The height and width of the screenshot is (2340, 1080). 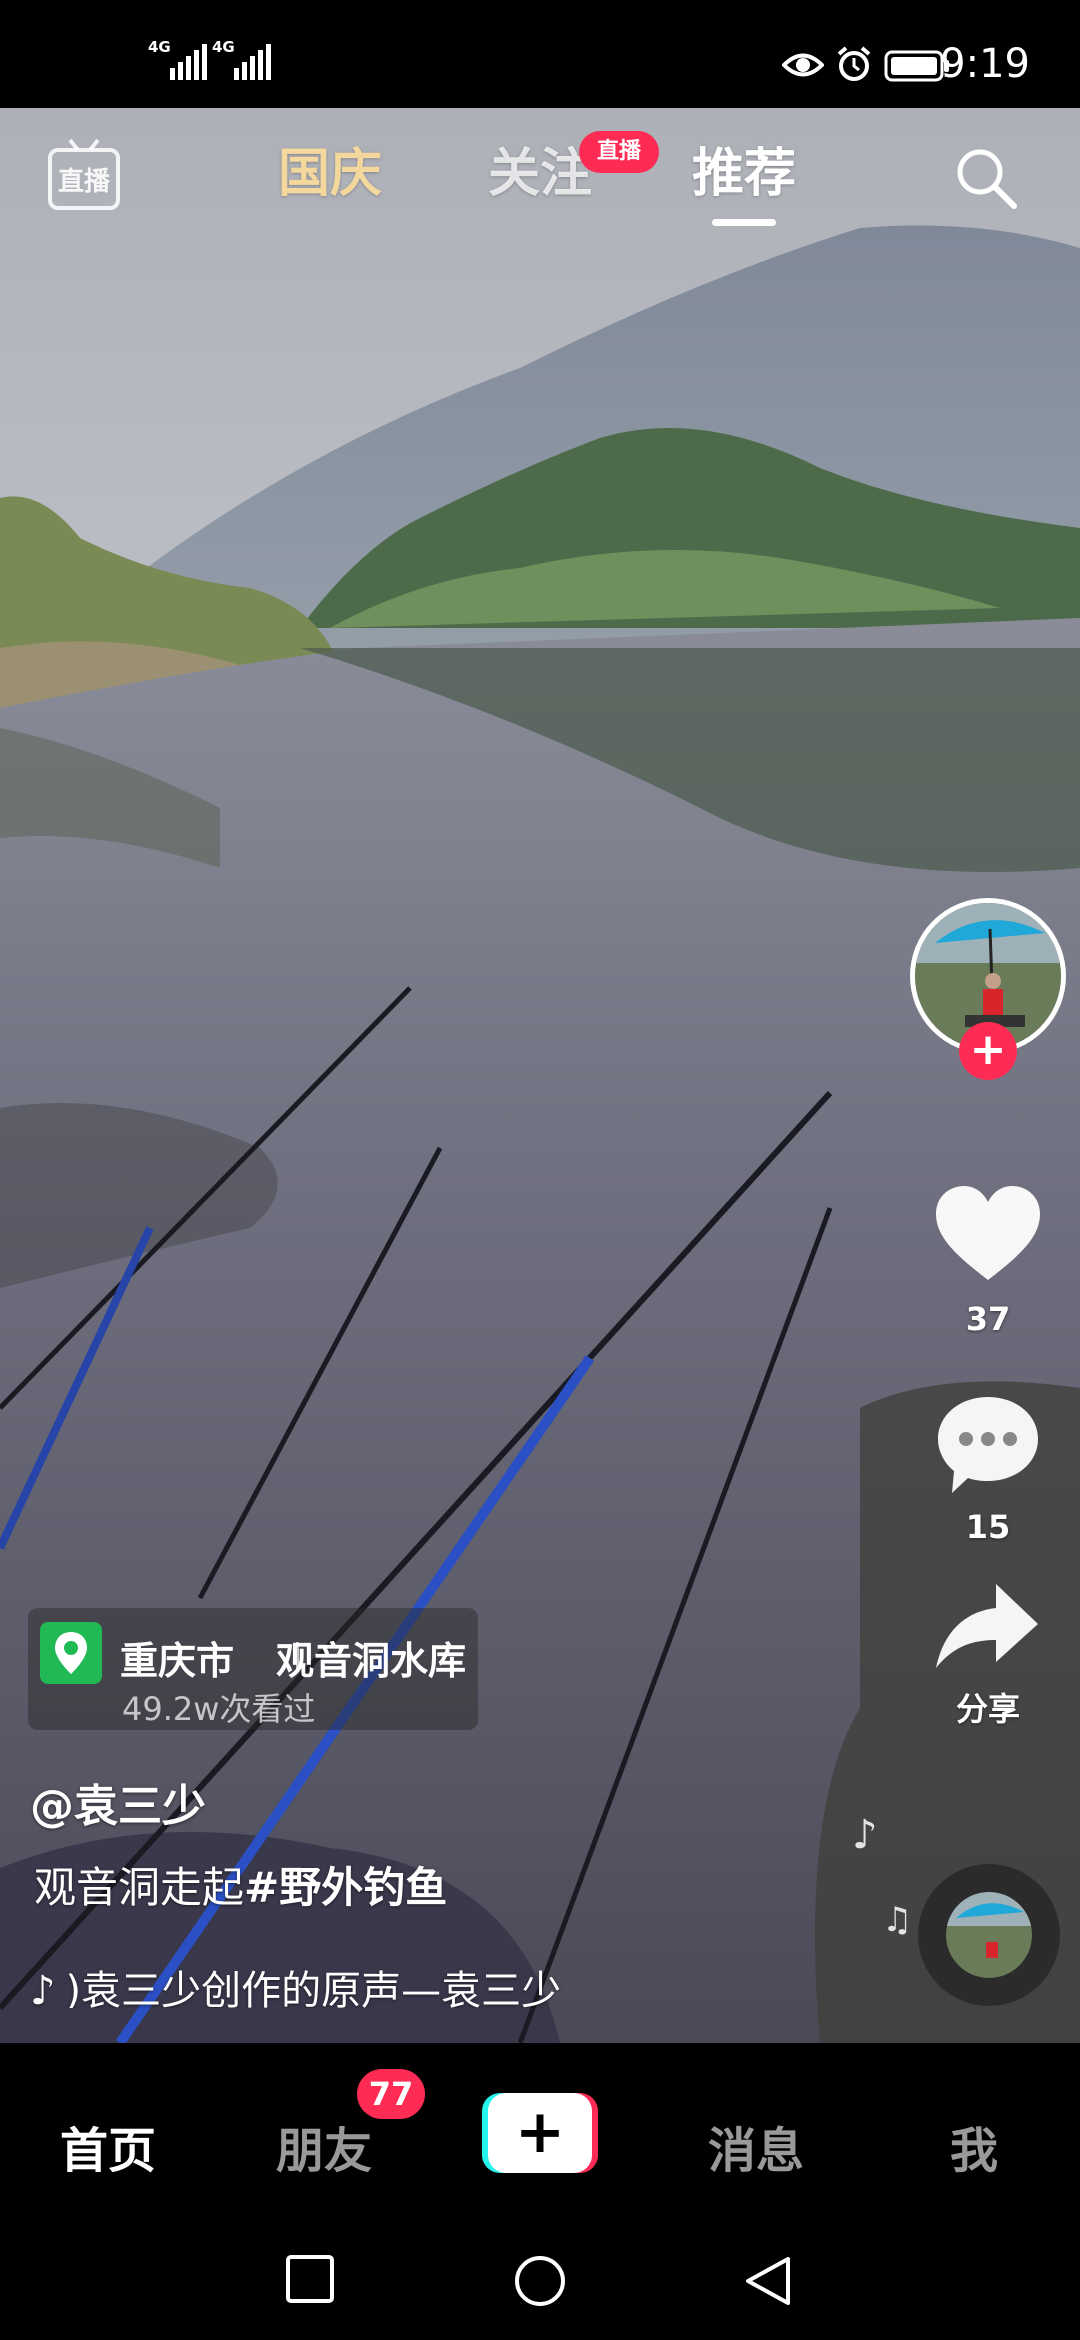 I want to click on tab-guoqing: 国庆, so click(x=330, y=174).